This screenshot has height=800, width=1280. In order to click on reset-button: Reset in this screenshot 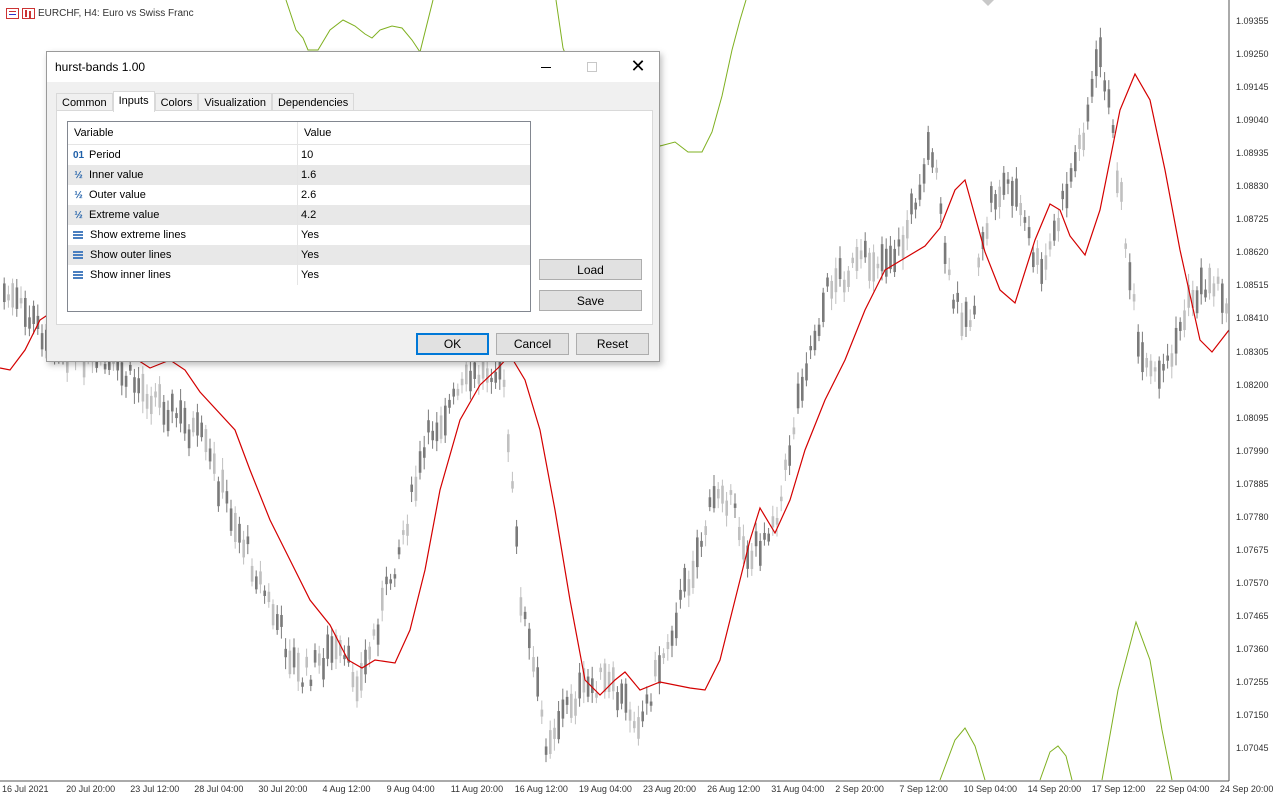, I will do `click(612, 344)`.